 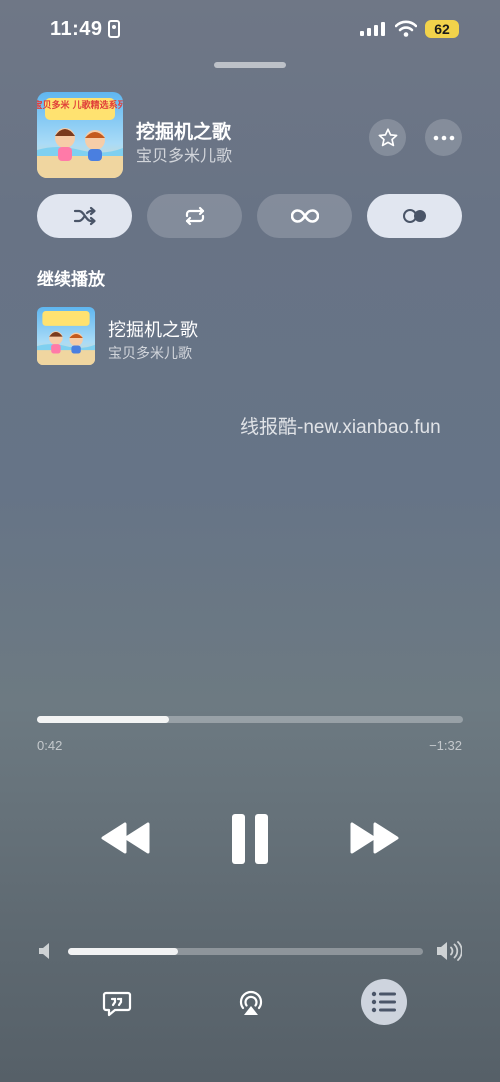 What do you see at coordinates (80, 105) in the screenshot?
I see `album-art-caption: 宝贝多米 儿歌精选系列` at bounding box center [80, 105].